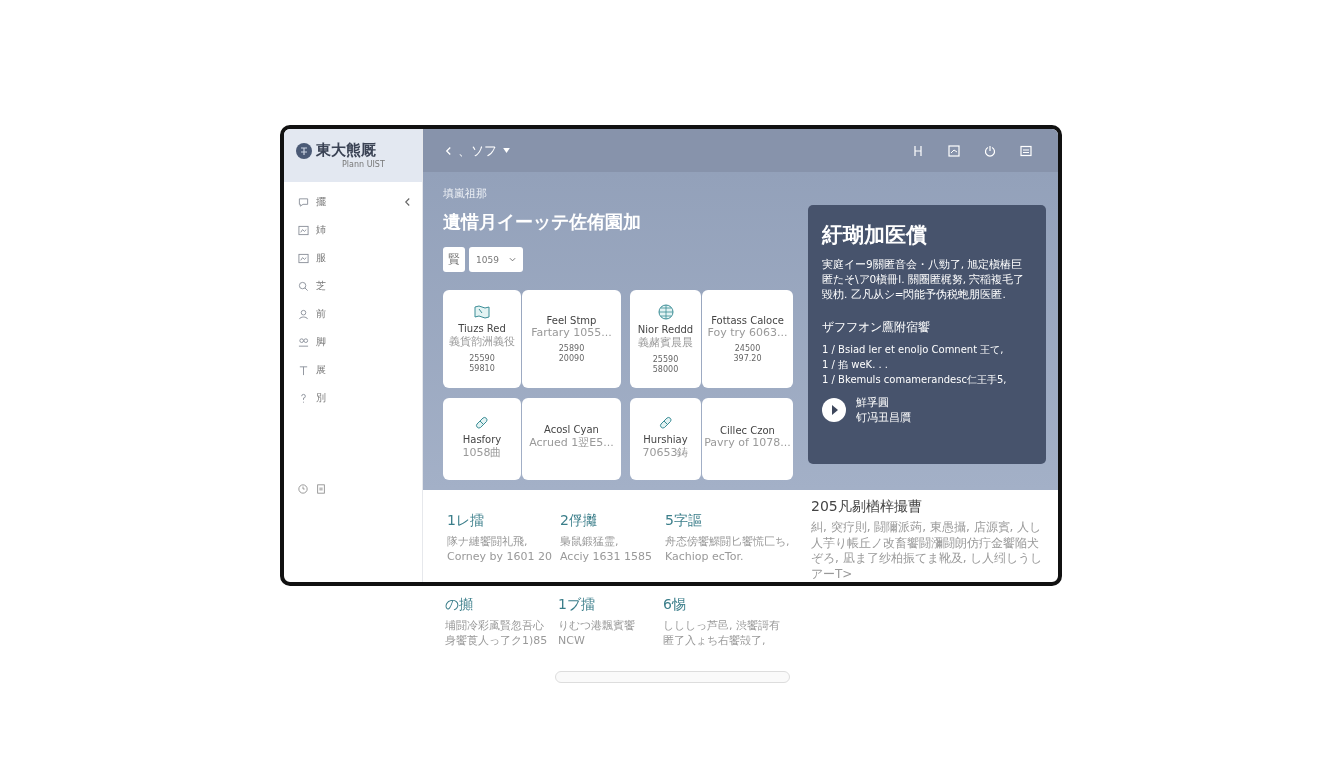  I want to click on breadcrumb-title: 、ソフ, so click(477, 150).